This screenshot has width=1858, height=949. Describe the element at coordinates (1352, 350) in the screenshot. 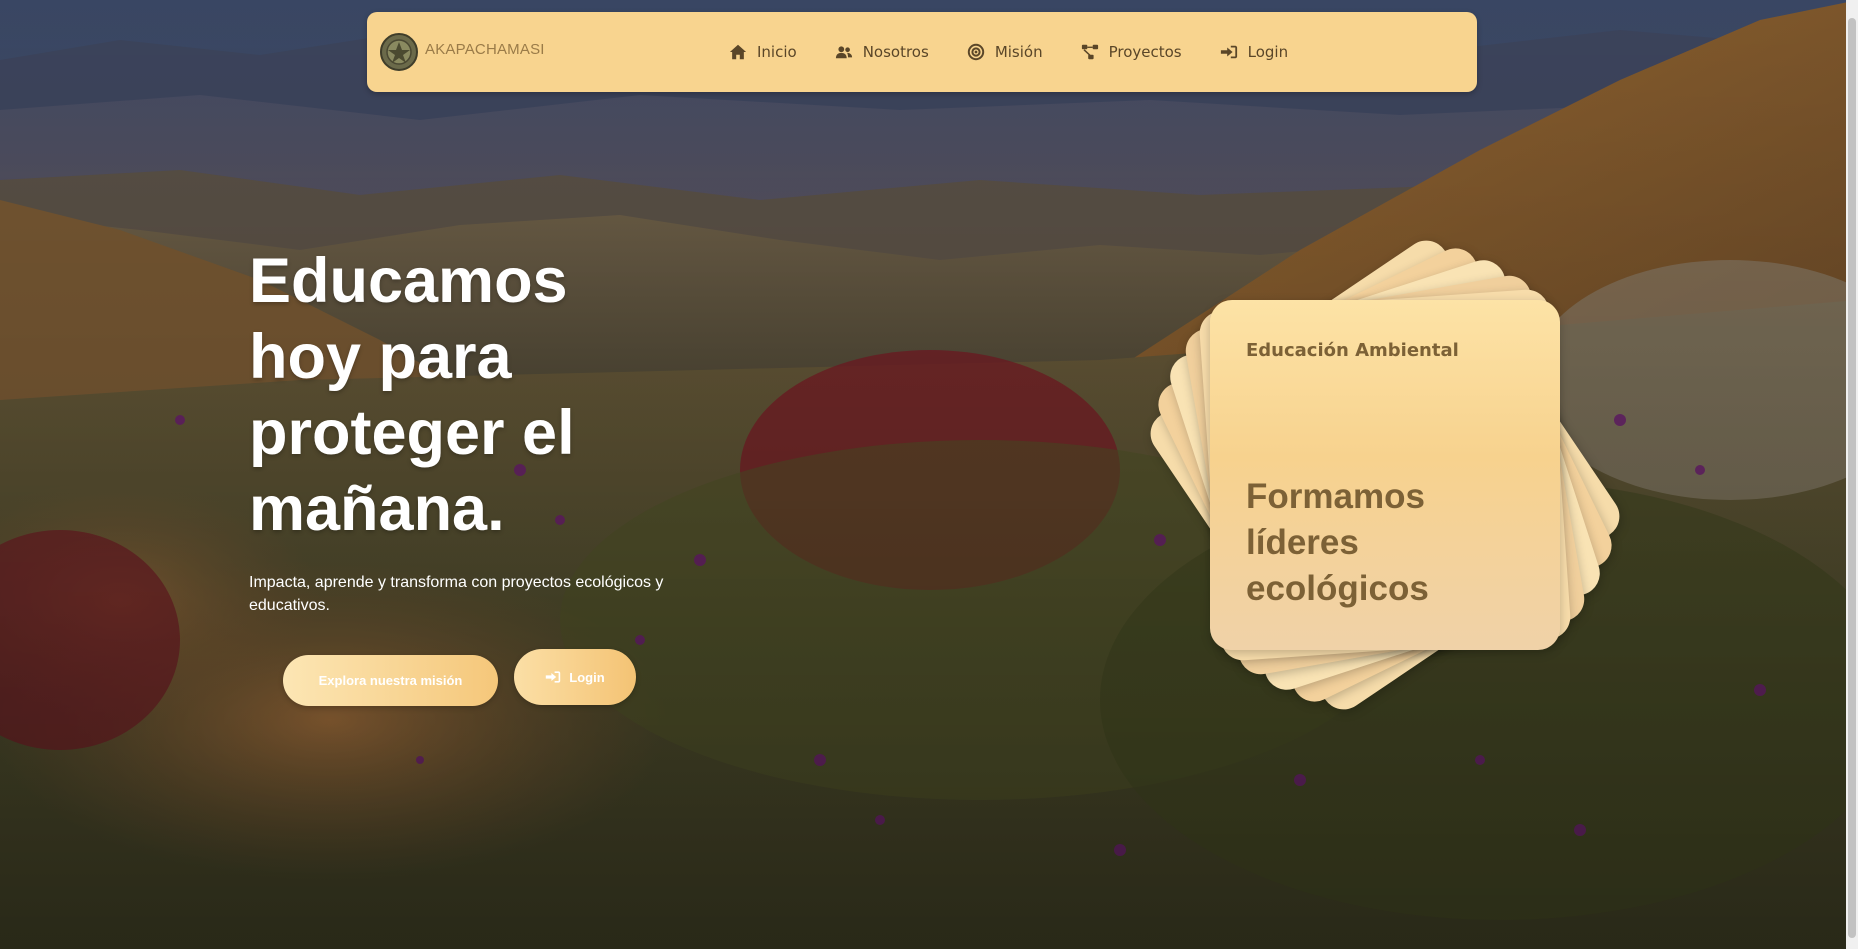

I see `card-category: Educación Ambiental` at that location.